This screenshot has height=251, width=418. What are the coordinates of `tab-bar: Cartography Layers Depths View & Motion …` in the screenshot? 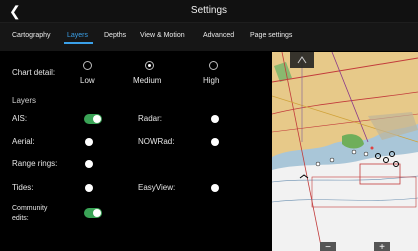 It's located at (209, 37).